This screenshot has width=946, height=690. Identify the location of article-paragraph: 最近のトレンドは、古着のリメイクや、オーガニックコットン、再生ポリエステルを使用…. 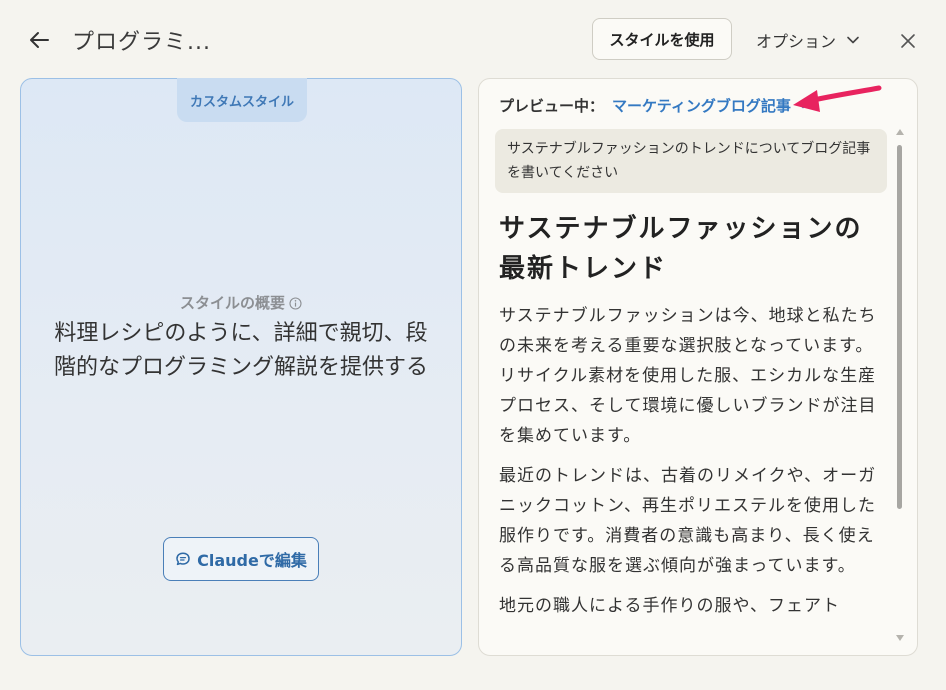
(688, 521).